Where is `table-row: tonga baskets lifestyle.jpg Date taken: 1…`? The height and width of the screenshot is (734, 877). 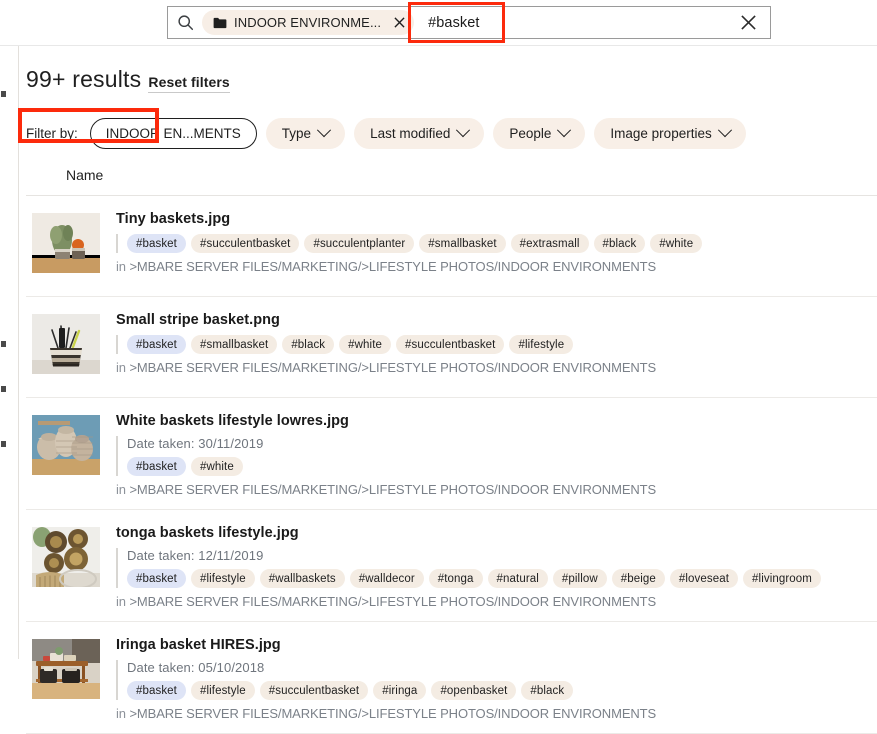
table-row: tonga baskets lifestyle.jpg Date taken: 1… is located at coordinates (451, 566).